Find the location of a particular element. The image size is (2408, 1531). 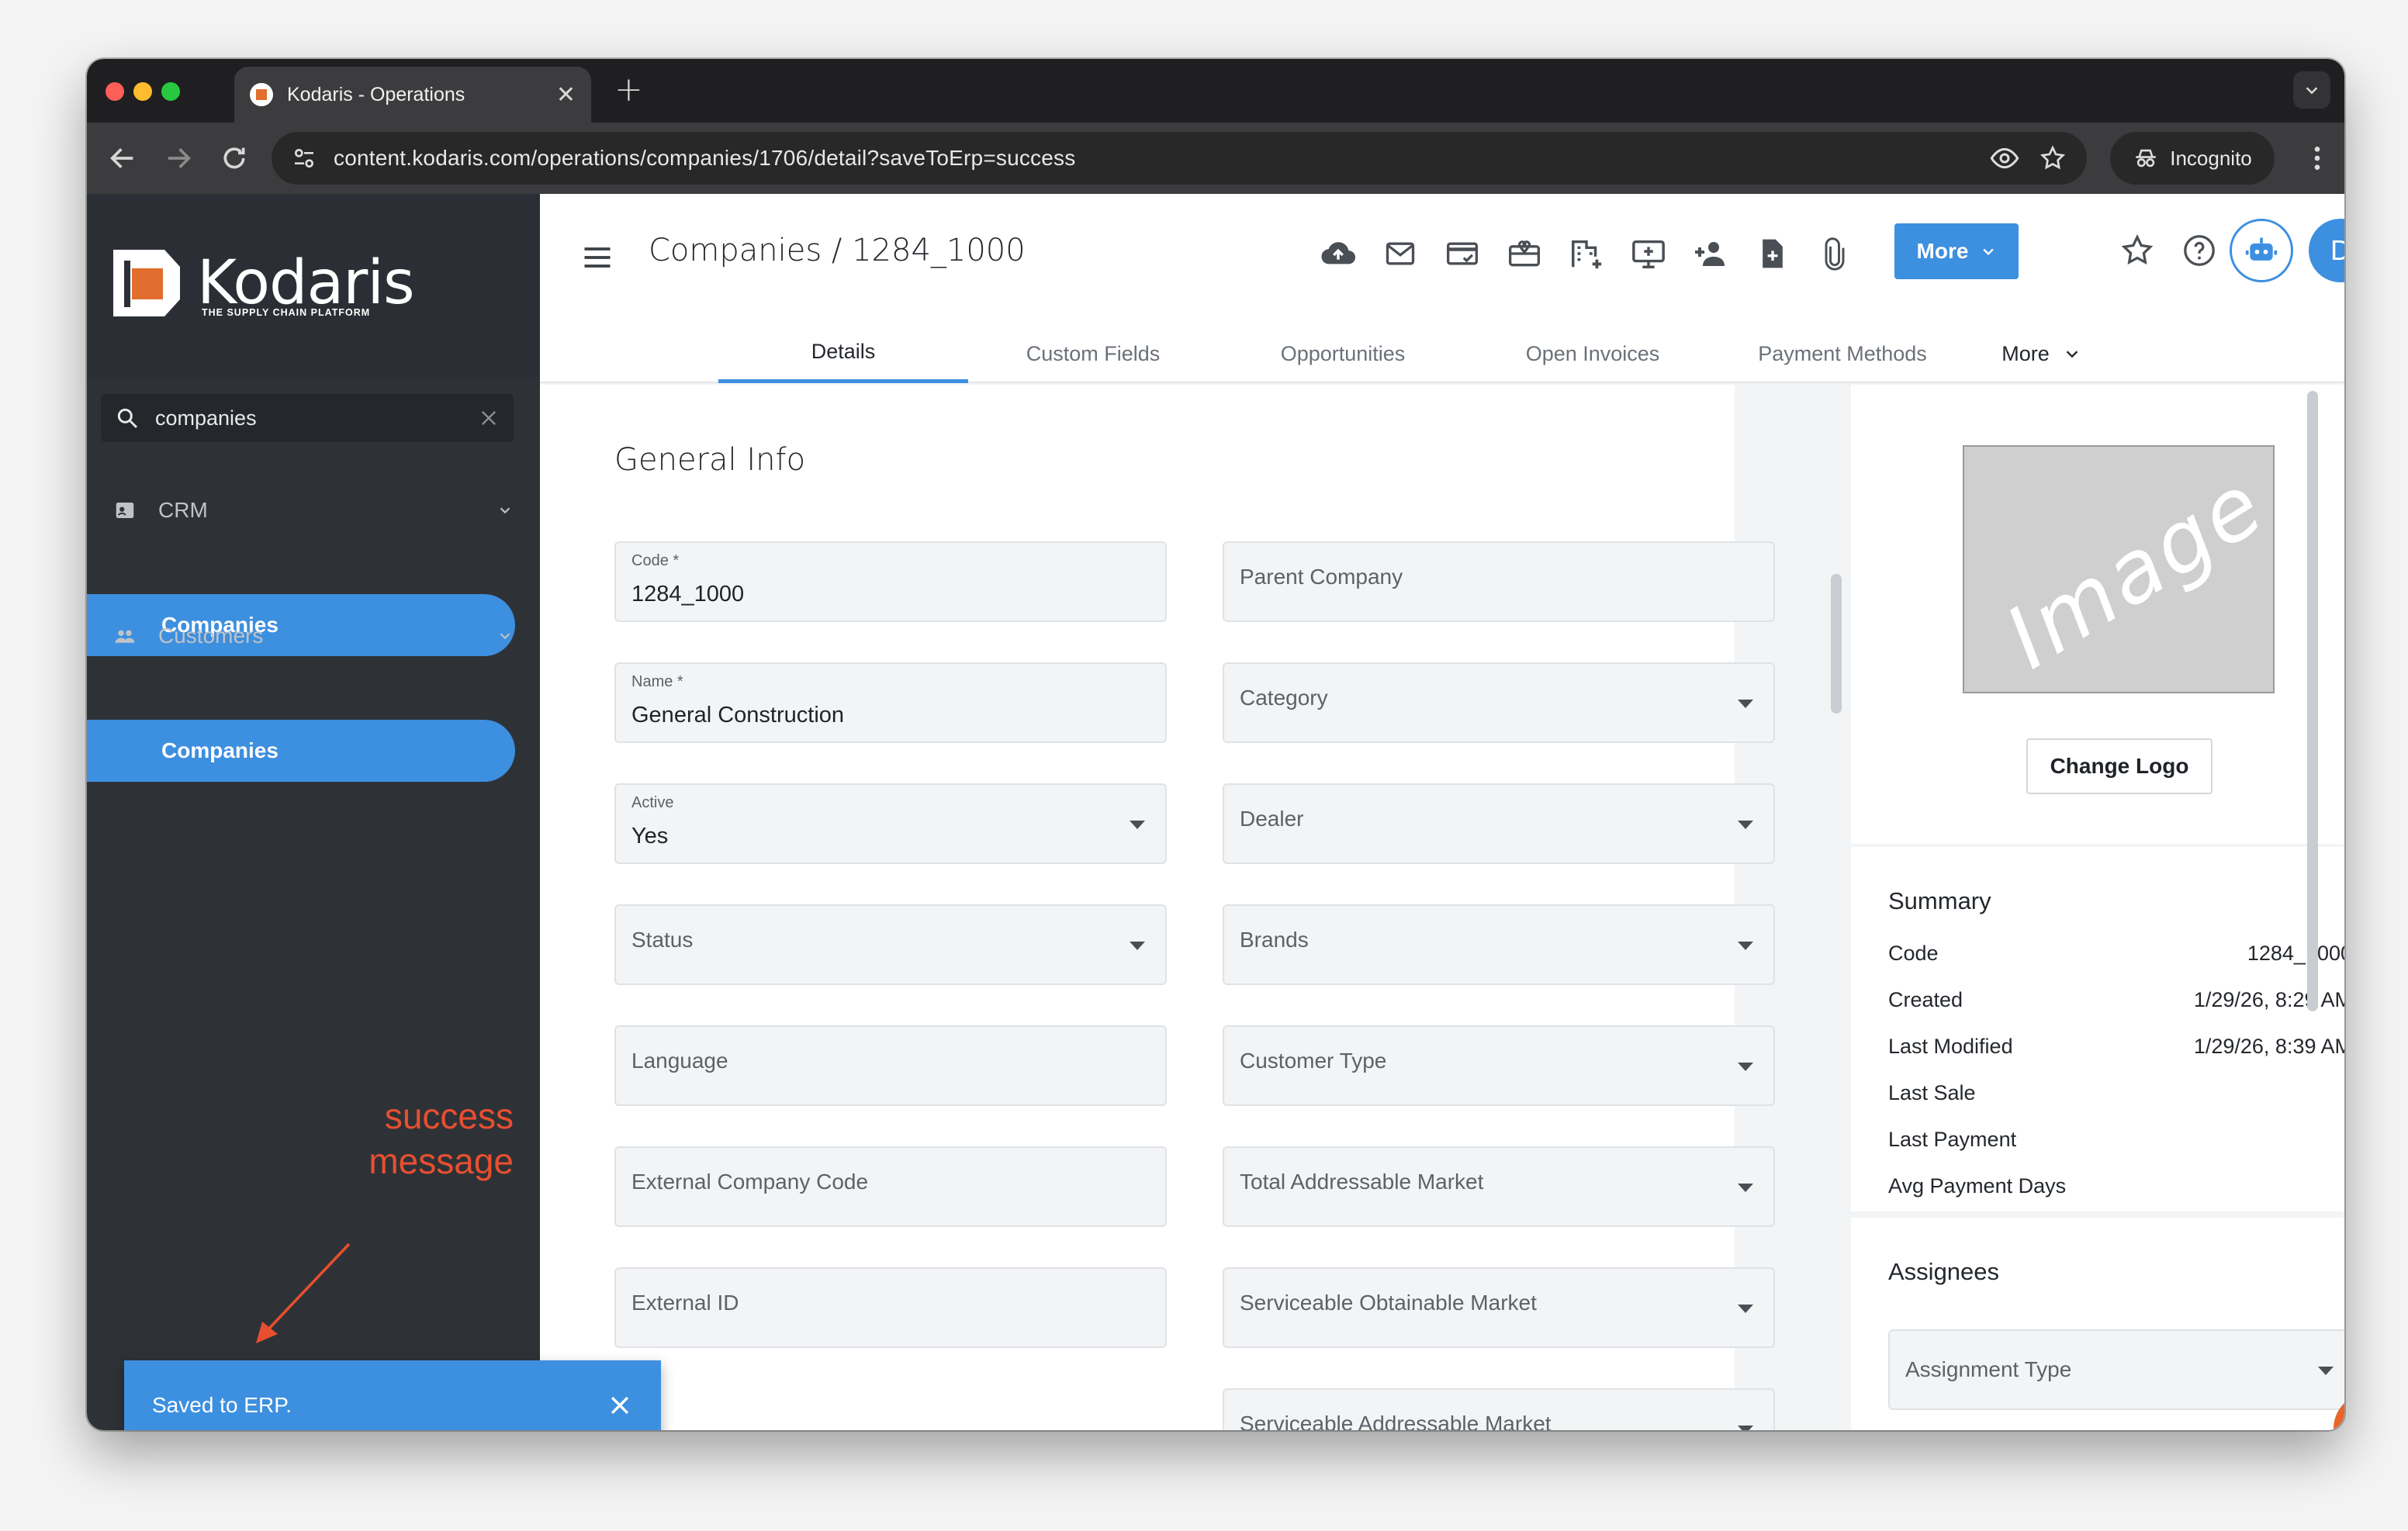

sidebar-search-value: companies is located at coordinates (308, 418).